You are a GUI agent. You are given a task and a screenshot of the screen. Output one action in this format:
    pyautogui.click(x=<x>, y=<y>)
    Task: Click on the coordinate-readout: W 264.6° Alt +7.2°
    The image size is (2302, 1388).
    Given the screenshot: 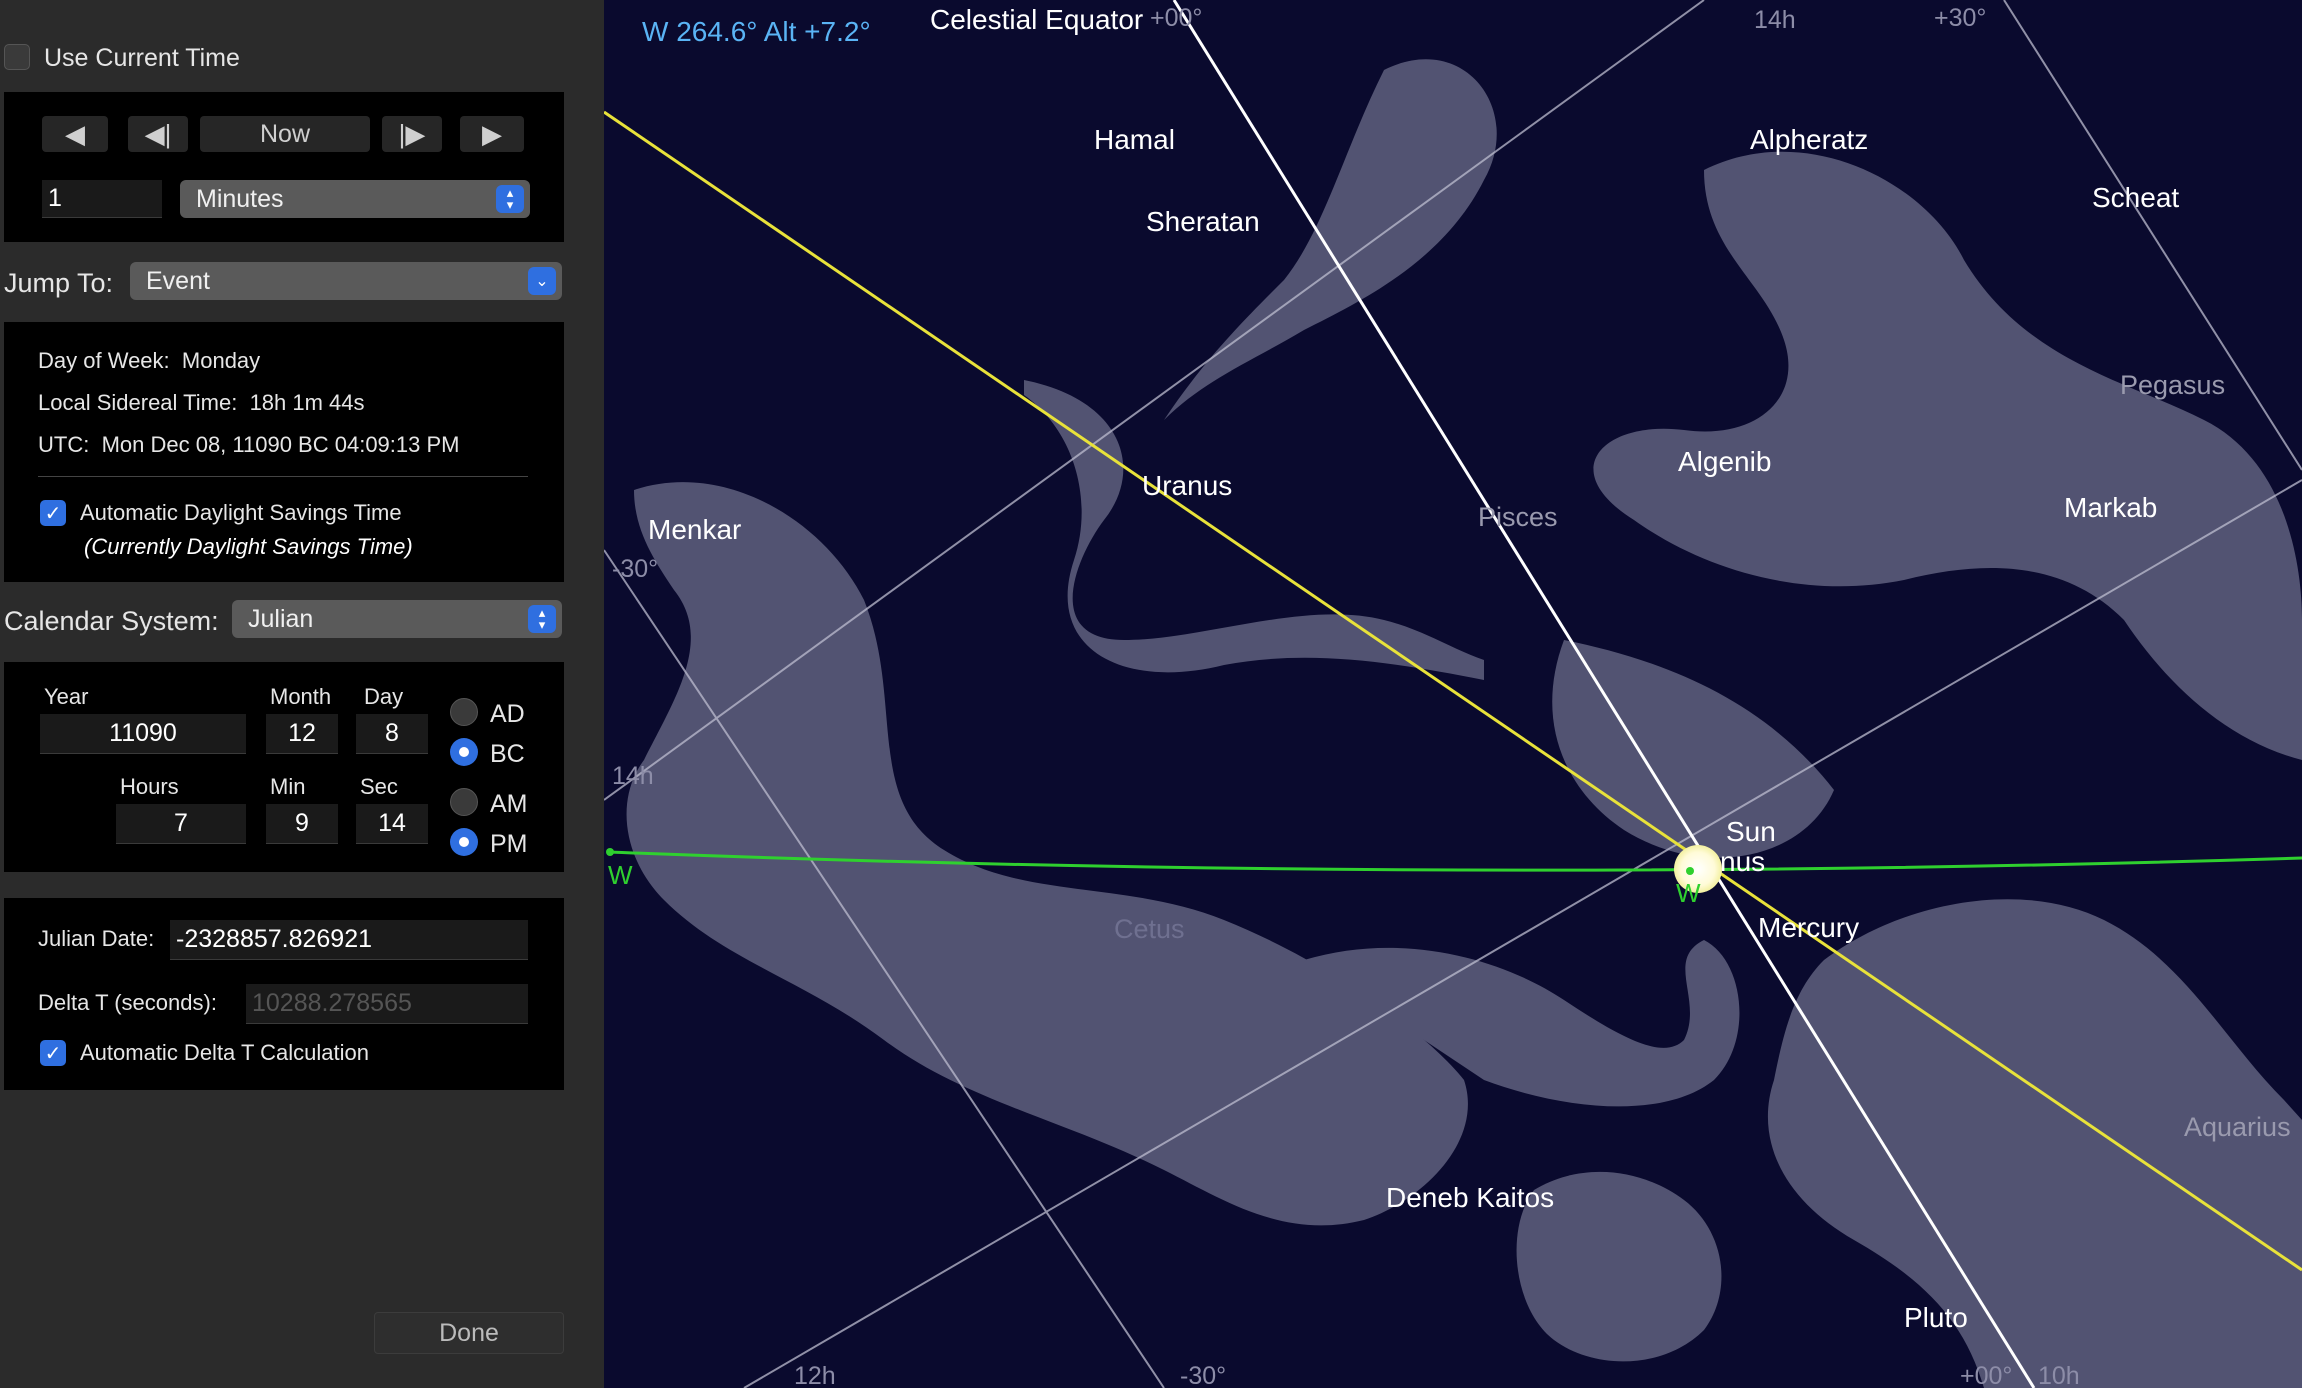 What is the action you would take?
    pyautogui.click(x=756, y=31)
    